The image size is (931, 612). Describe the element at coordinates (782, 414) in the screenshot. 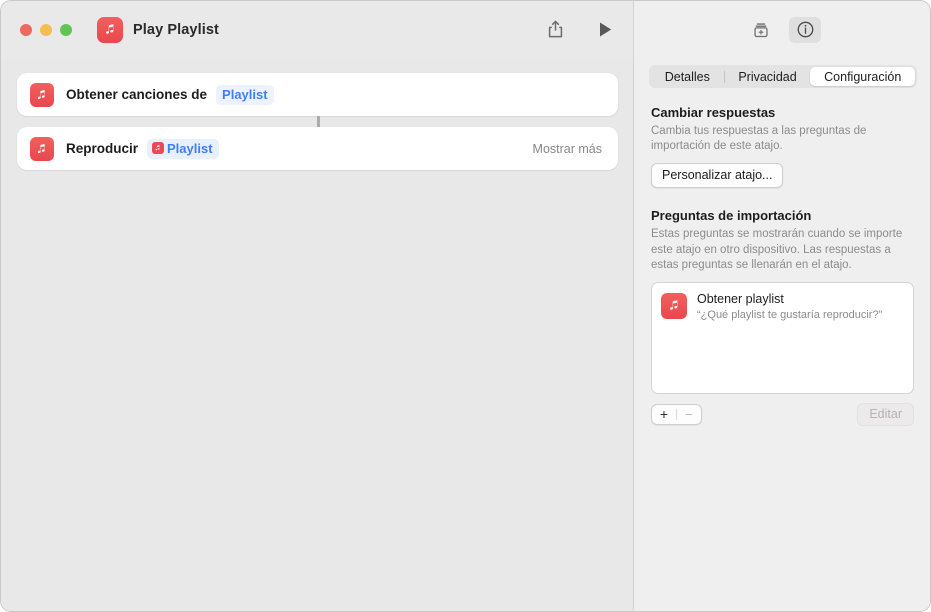

I see `import-questions-footer: + − Editar` at that location.